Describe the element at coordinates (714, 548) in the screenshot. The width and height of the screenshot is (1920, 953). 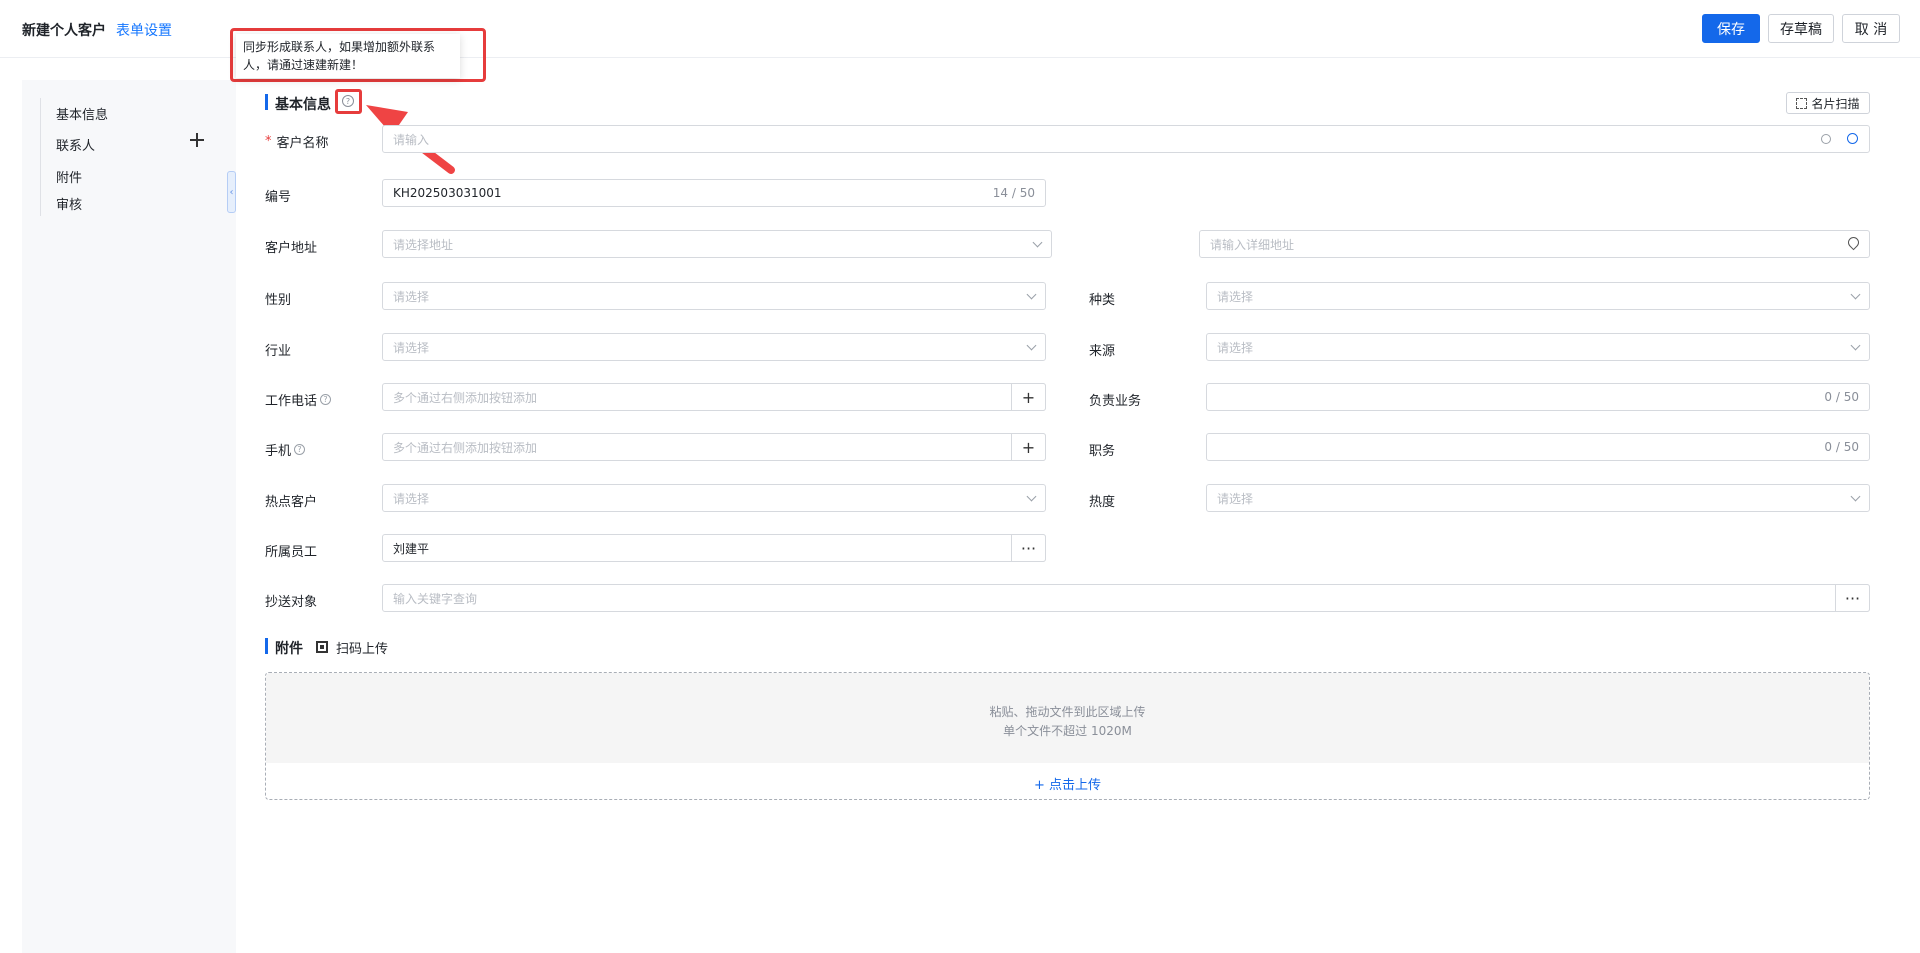
I see `employee-input: 刘建平 ···` at that location.